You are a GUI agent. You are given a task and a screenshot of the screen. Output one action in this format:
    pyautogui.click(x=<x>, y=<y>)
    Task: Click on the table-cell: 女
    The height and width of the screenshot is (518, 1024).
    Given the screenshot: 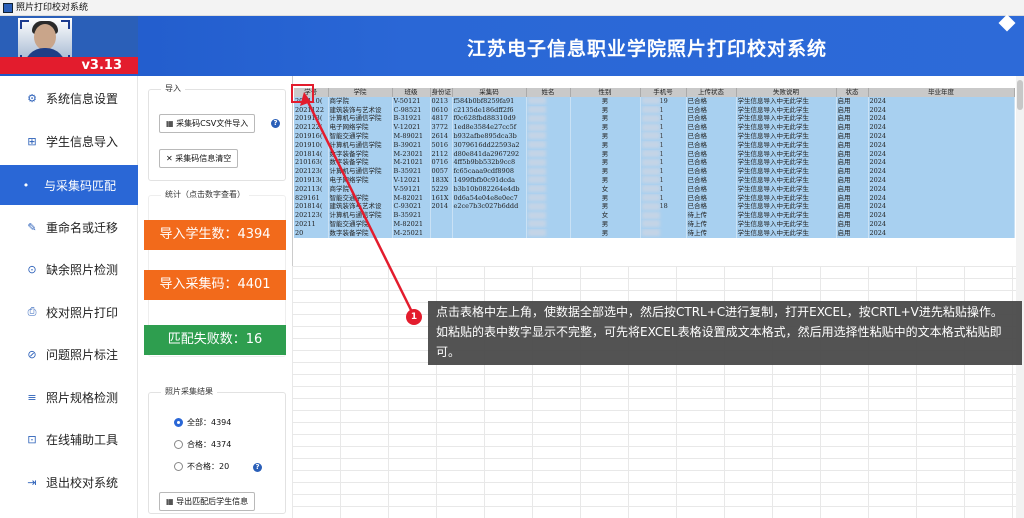 What is the action you would take?
    pyautogui.click(x=605, y=215)
    